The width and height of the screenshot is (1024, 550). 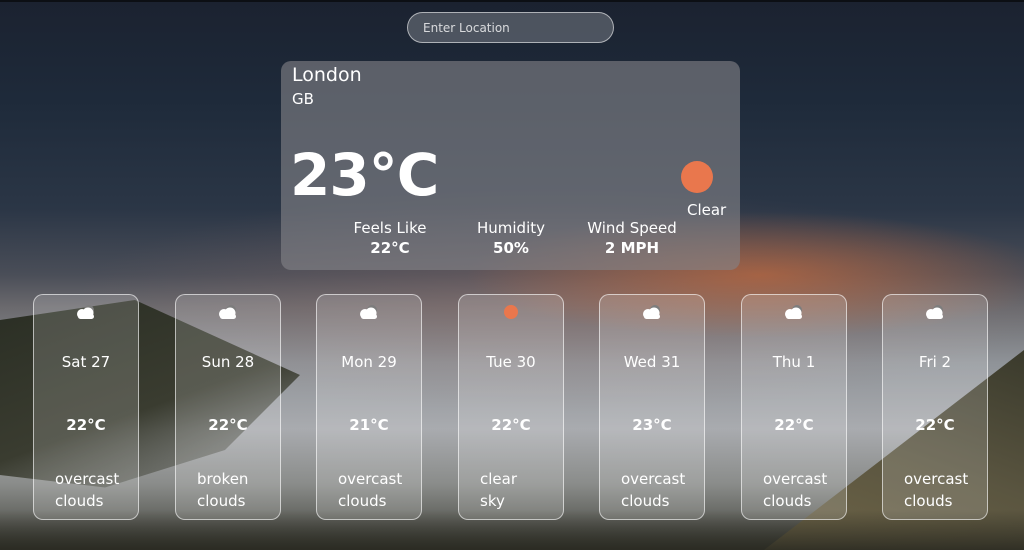 What do you see at coordinates (511, 238) in the screenshot?
I see `humidity-stat: Humidity 50%` at bounding box center [511, 238].